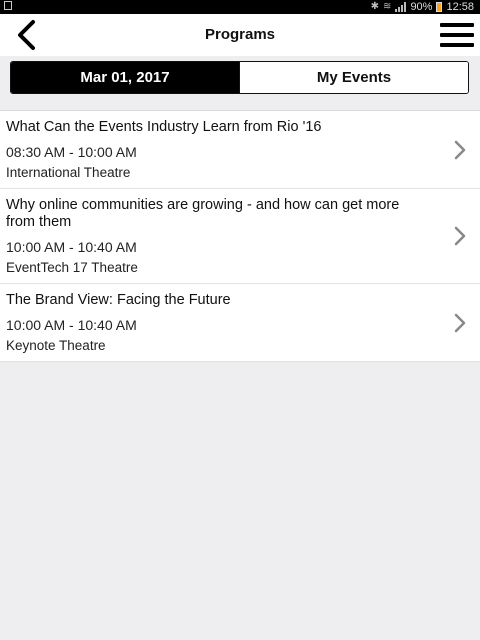  I want to click on status-icons: ✱ ≋ 90% 12:58, so click(422, 7).